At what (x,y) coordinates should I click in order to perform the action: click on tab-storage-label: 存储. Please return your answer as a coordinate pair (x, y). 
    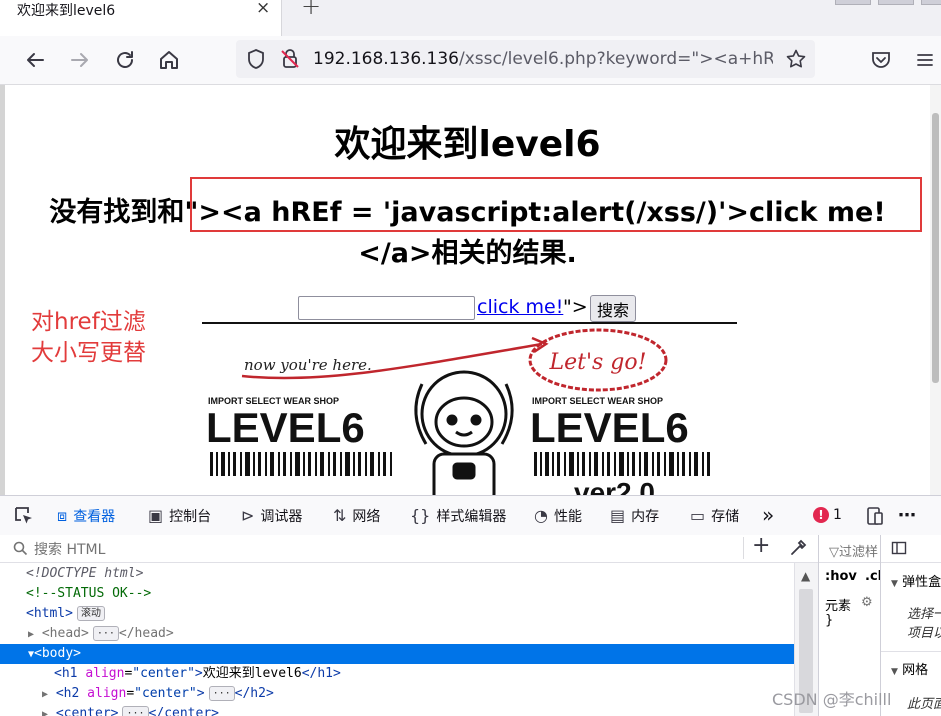
    Looking at the image, I should click on (725, 517).